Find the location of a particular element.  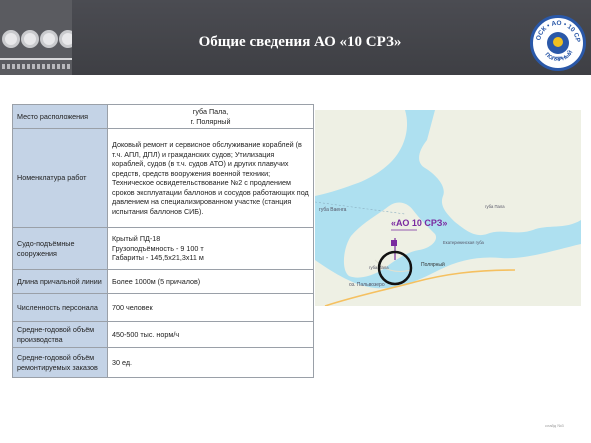

row-value: 700 человек is located at coordinates (210, 307).